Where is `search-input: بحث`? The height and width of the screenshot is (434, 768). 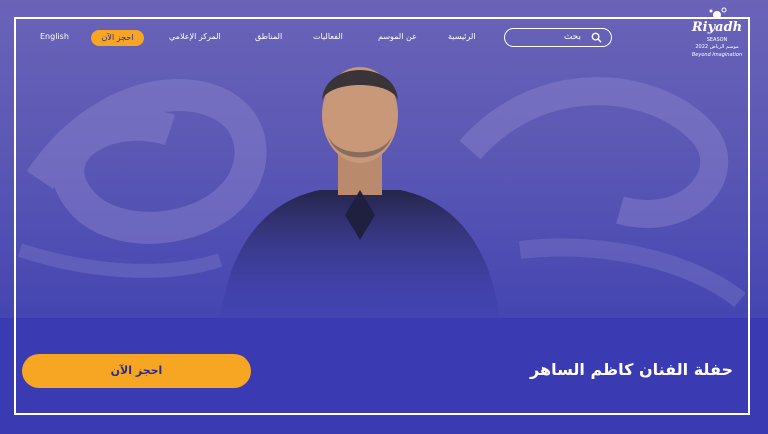
search-input: بحث is located at coordinates (558, 37).